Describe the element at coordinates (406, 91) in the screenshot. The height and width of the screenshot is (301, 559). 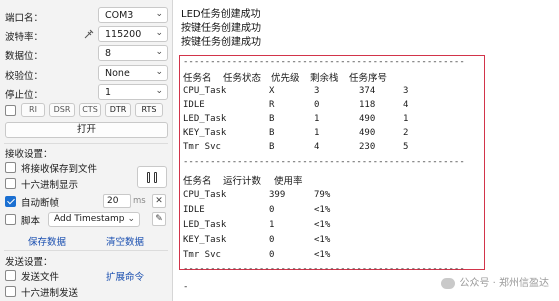
I see `task-number: 3` at that location.